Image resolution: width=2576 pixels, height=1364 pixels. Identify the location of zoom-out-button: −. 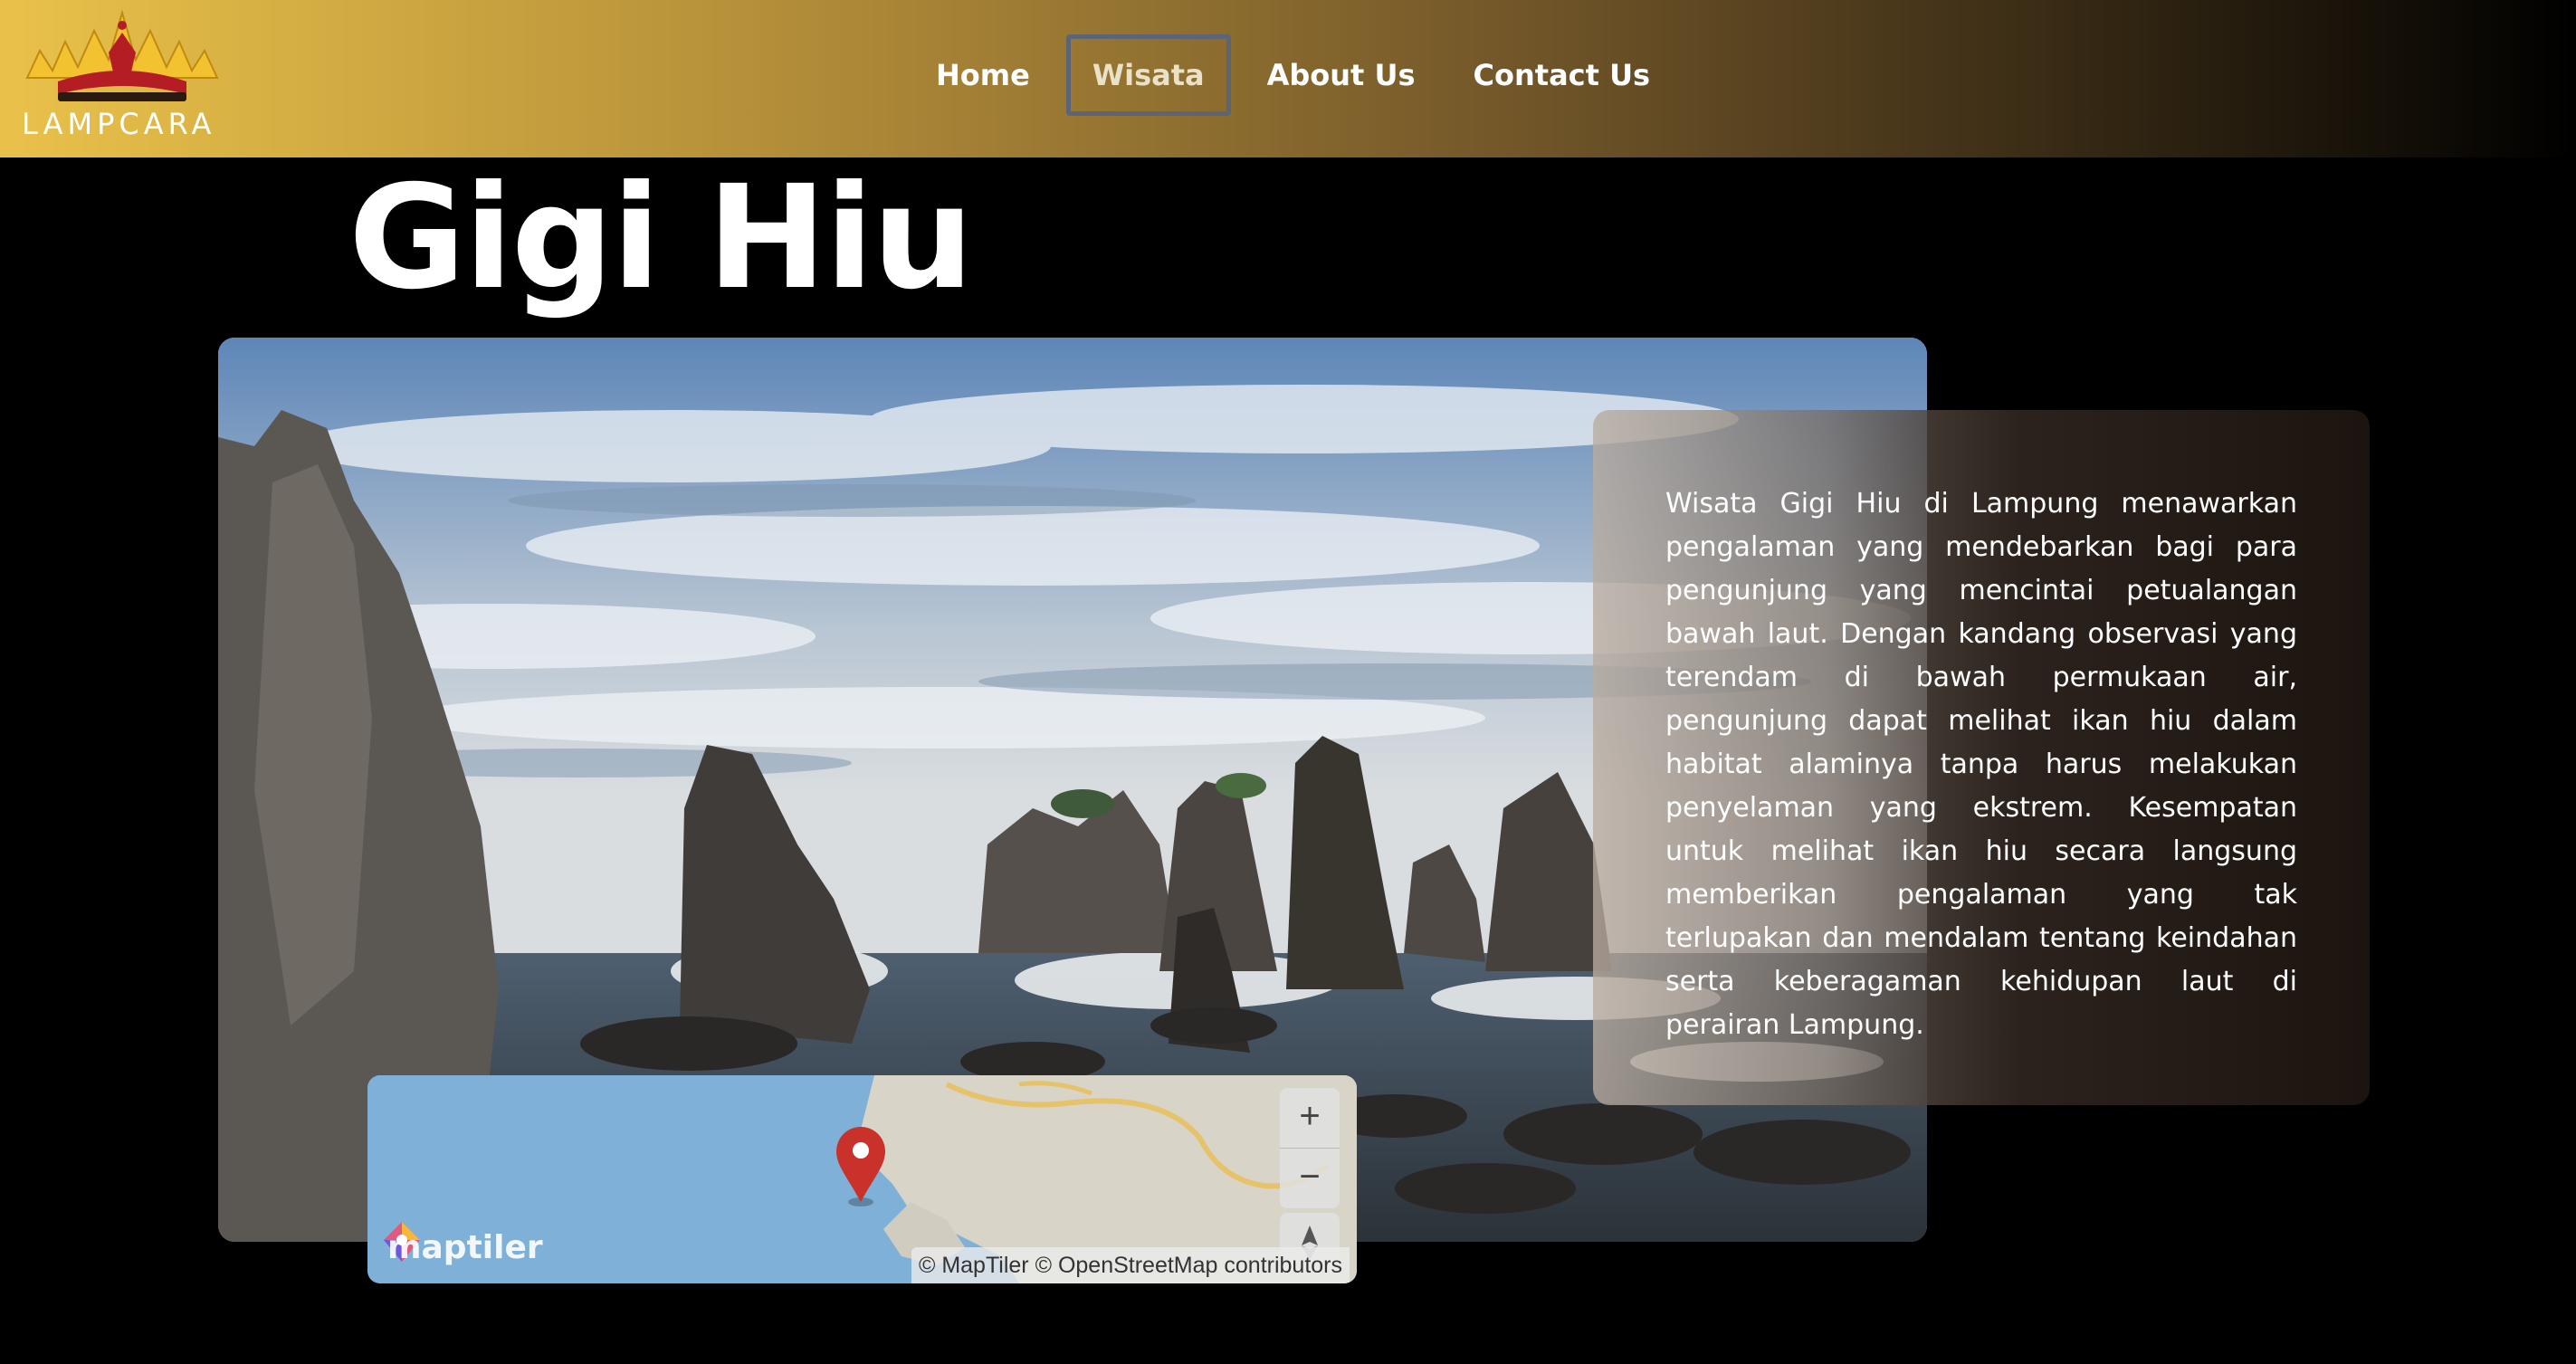
(1310, 1178).